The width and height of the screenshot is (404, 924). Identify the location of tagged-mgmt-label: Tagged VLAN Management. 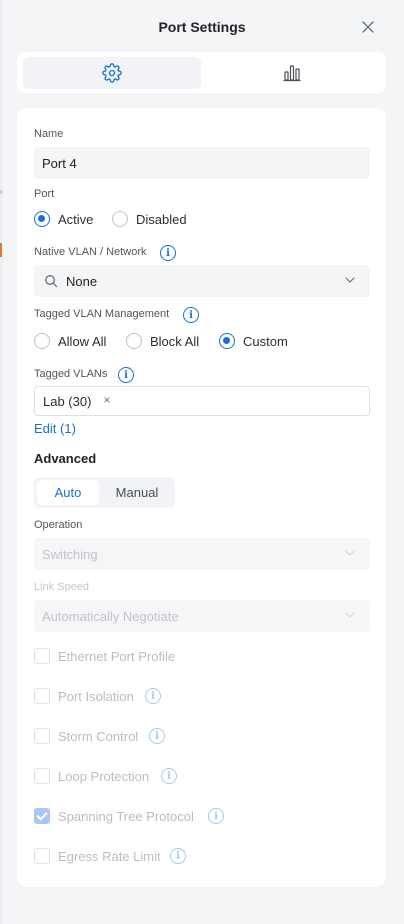
(102, 314).